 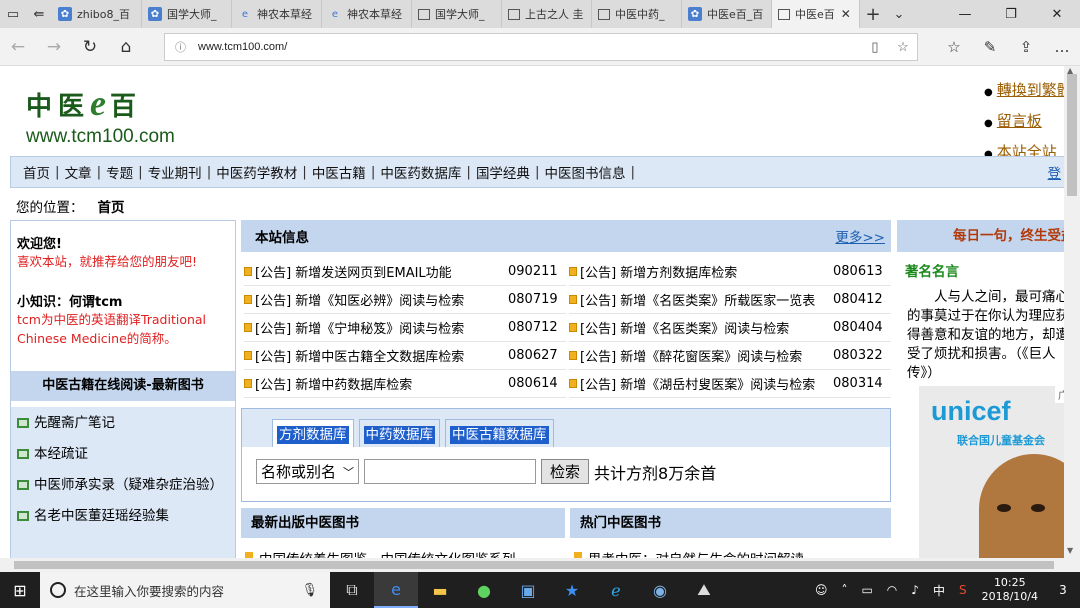 I want to click on photos-icon: ⛰, so click(x=704, y=590).